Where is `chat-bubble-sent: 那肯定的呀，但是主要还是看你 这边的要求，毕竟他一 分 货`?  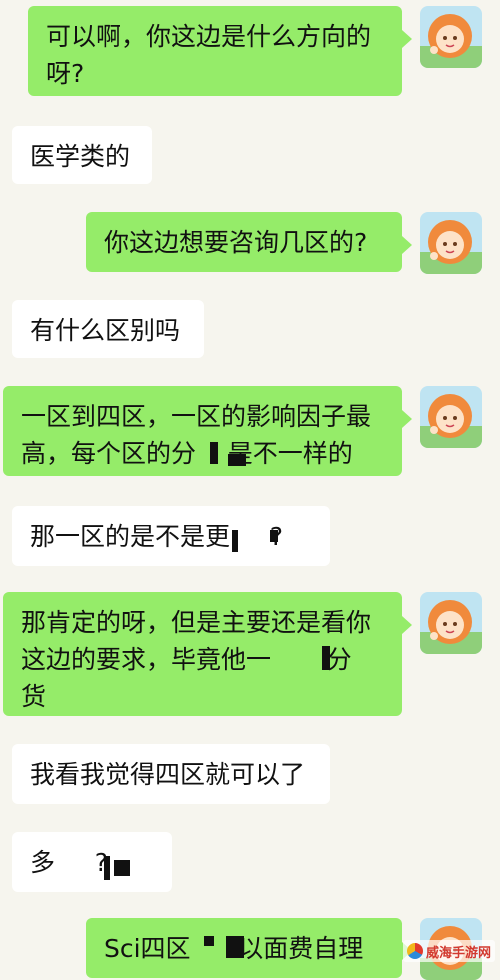 chat-bubble-sent: 那肯定的呀，但是主要还是看你 这边的要求，毕竟他一 分 货 is located at coordinates (207, 654).